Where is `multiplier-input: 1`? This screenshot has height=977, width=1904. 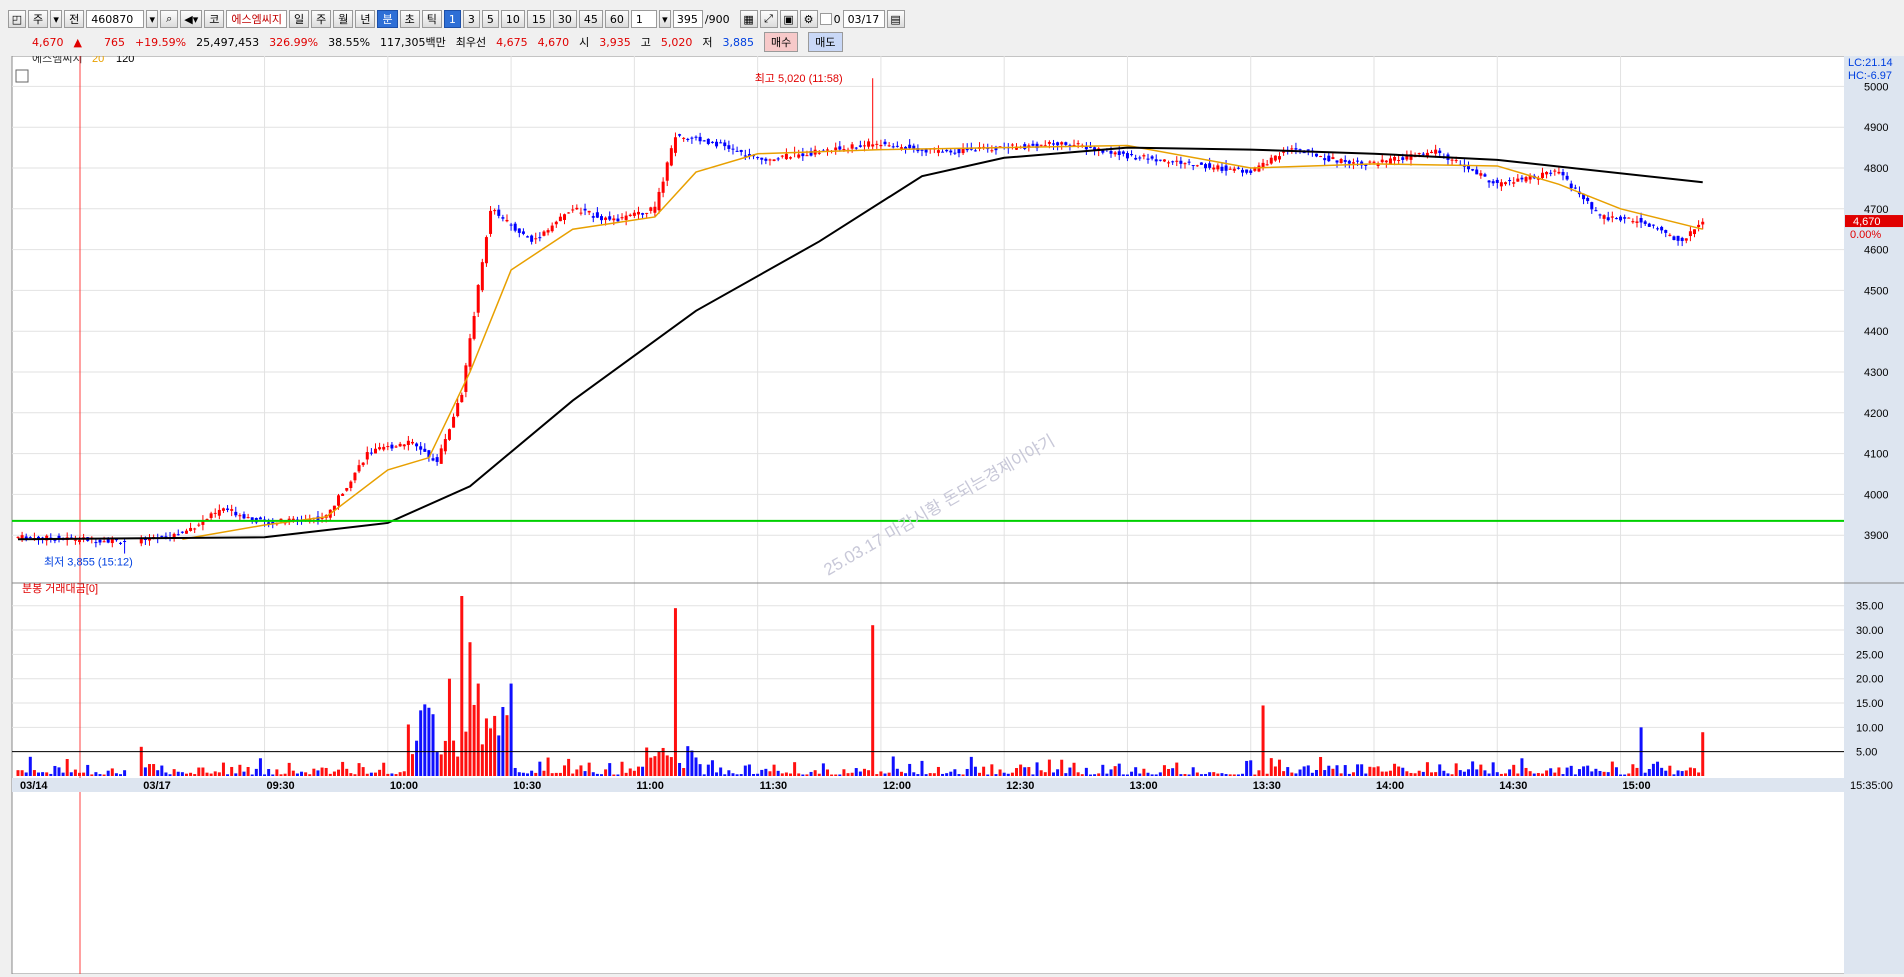
multiplier-input: 1 is located at coordinates (643, 19).